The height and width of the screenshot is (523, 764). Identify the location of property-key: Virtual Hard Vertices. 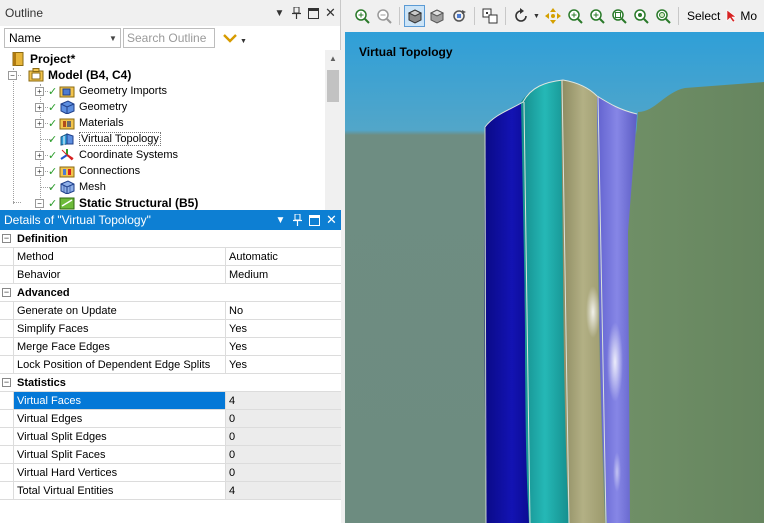
(119, 472).